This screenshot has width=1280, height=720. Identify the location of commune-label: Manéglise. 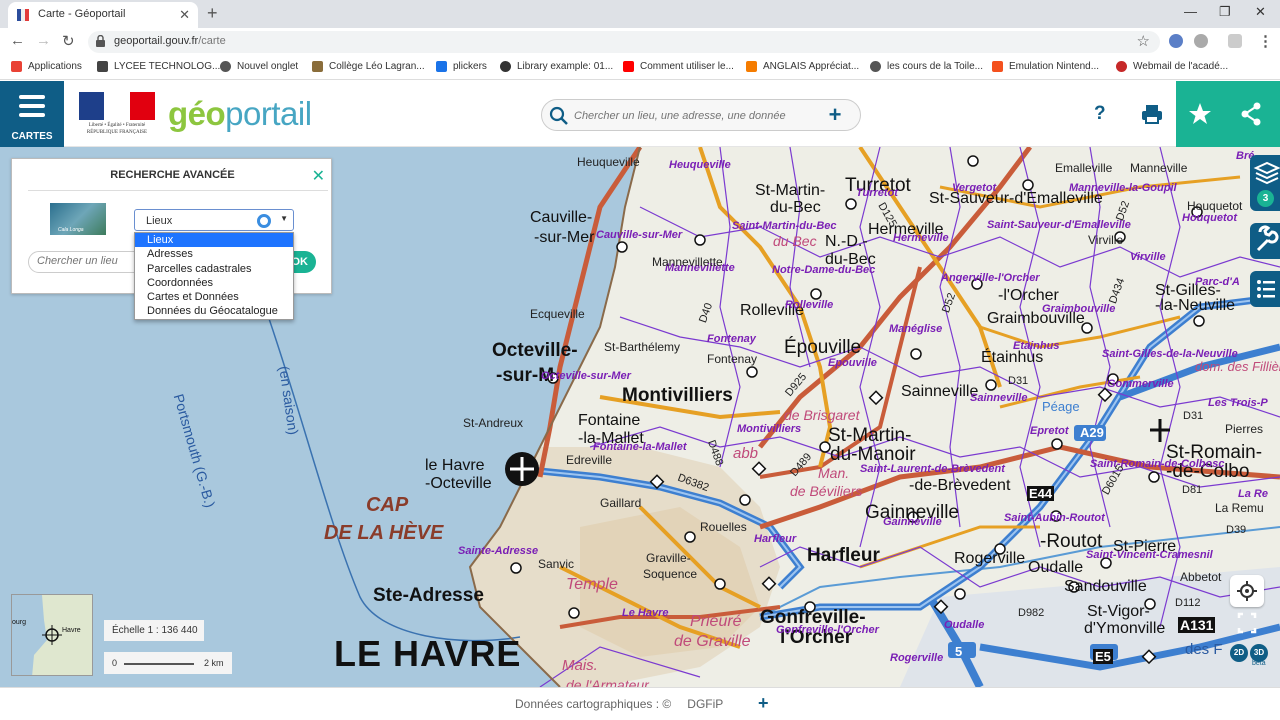
(916, 329).